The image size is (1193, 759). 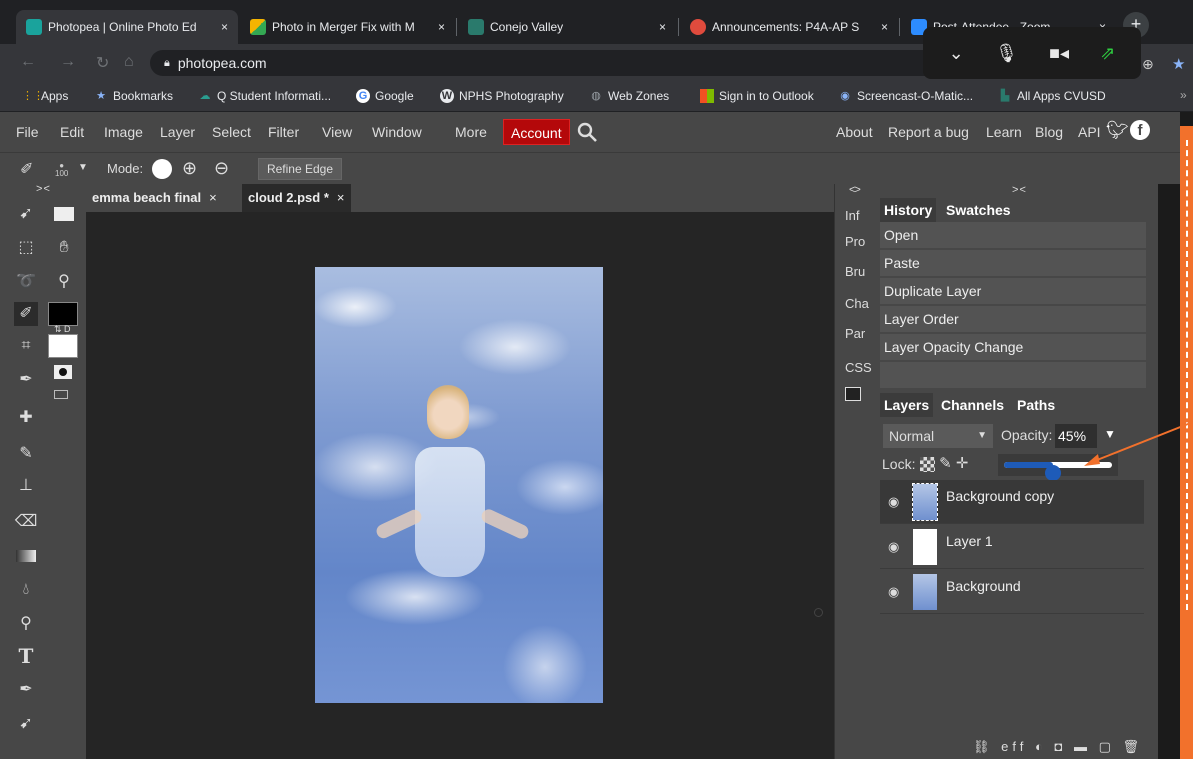 What do you see at coordinates (26, 624) in the screenshot?
I see `dodge-tool-icon: ⚲` at bounding box center [26, 624].